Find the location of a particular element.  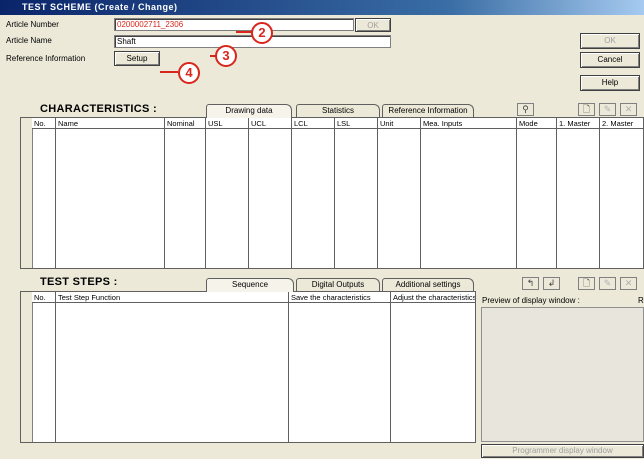

tab-drawing-data: Drawing data is located at coordinates (249, 111).